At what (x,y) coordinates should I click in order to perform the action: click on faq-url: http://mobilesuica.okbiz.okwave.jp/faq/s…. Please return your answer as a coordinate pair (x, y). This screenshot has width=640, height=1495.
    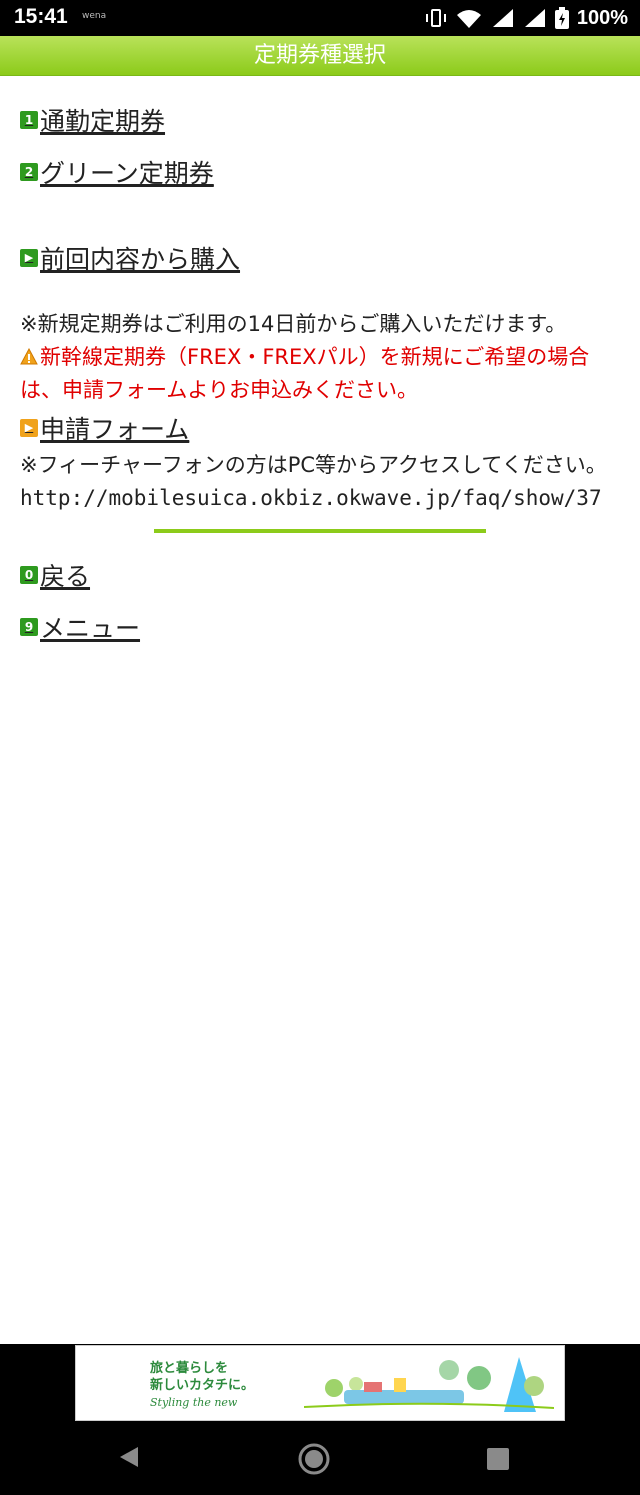
    Looking at the image, I should click on (311, 498).